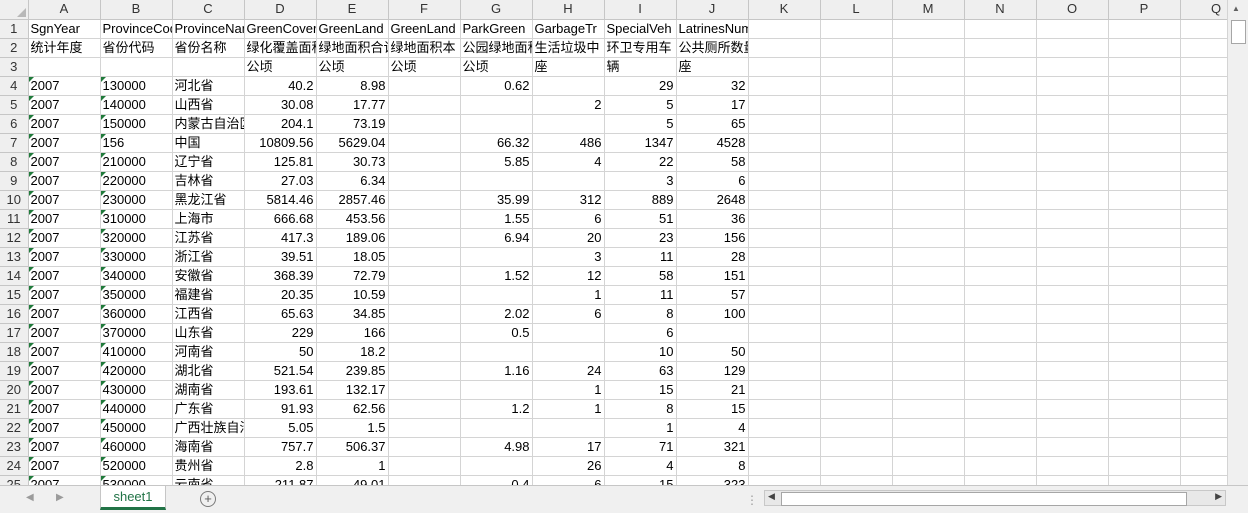 The height and width of the screenshot is (513, 1248). What do you see at coordinates (136, 105) in the screenshot?
I see `cell: 140000` at bounding box center [136, 105].